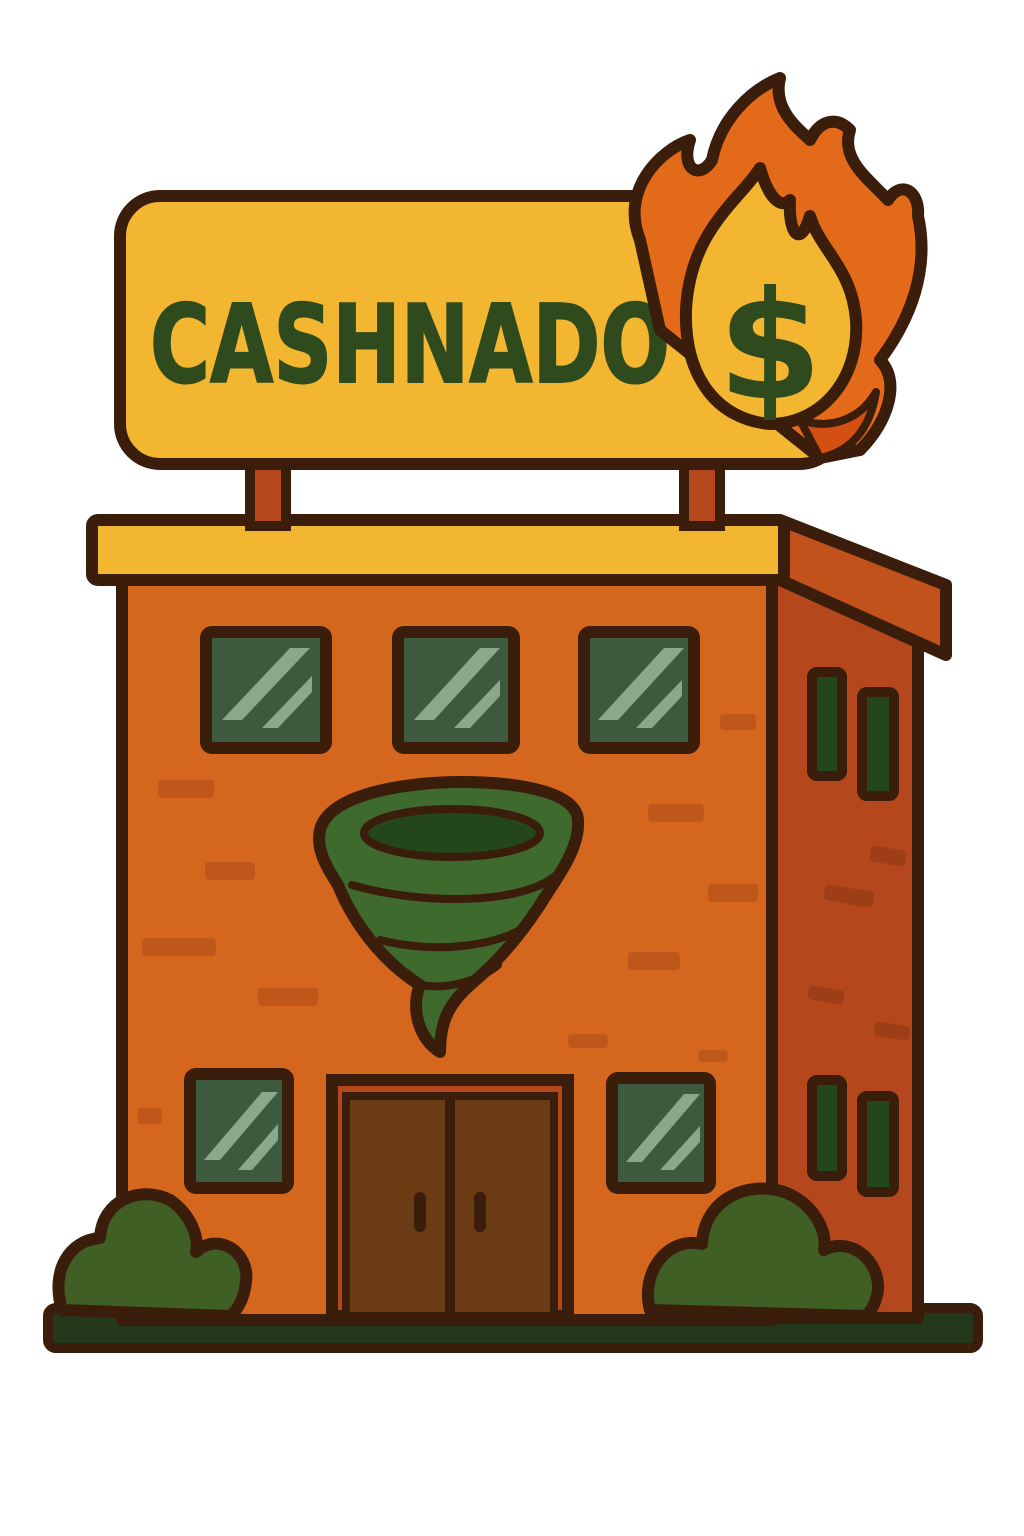  What do you see at coordinates (268, 494) in the screenshot?
I see `sign-post-left` at bounding box center [268, 494].